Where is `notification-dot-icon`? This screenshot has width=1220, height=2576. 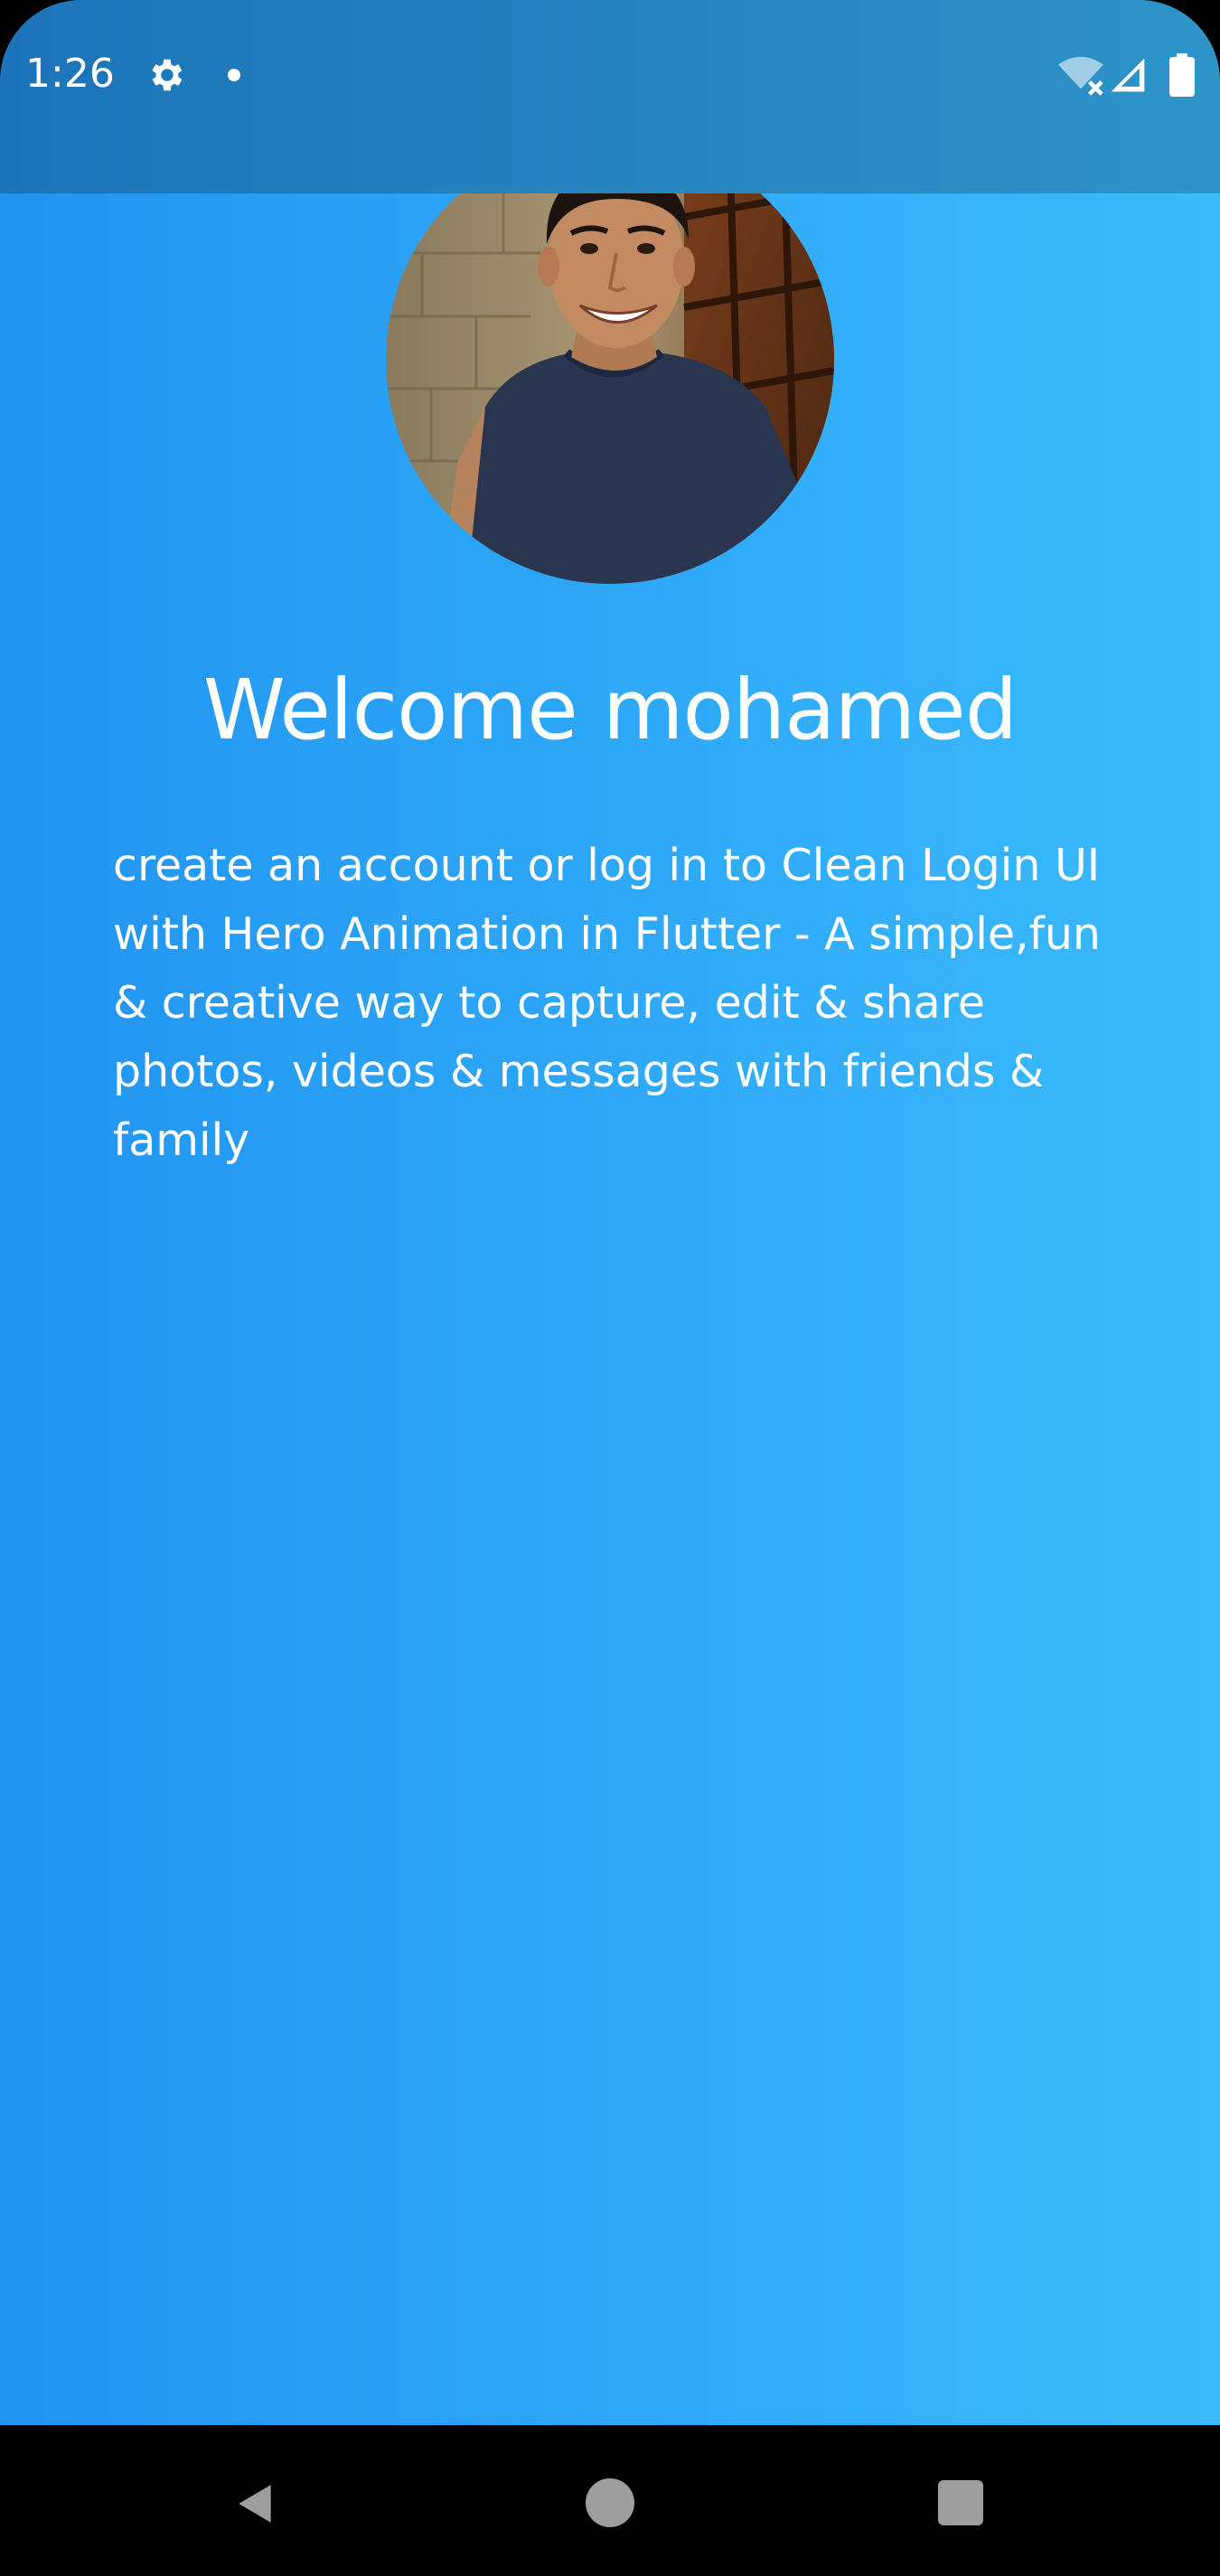
notification-dot-icon is located at coordinates (234, 75).